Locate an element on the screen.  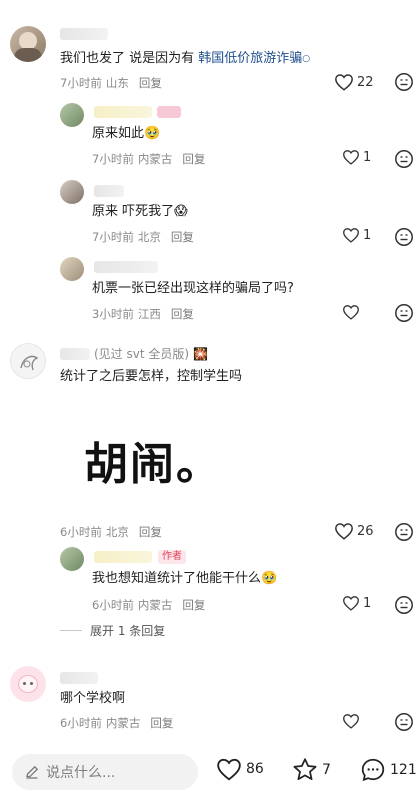
comment-text: 我们也发了 说是因为有 韩国低价旅游诈骗○ is located at coordinates (185, 58).